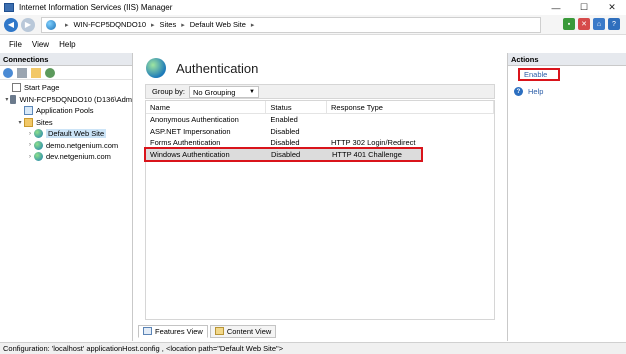 The height and width of the screenshot is (354, 626). What do you see at coordinates (284, 120) in the screenshot?
I see `cell-status: Enabled` at bounding box center [284, 120].